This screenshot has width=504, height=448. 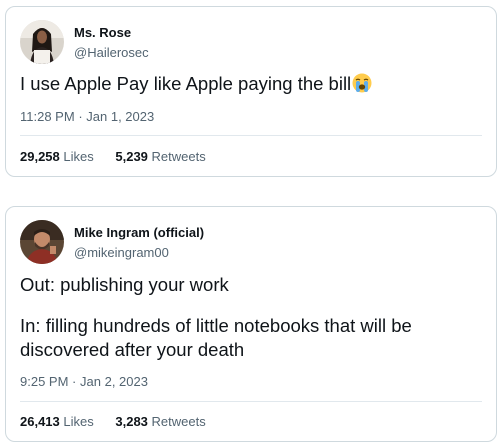 What do you see at coordinates (124, 284) in the screenshot?
I see `tweet-text-line: Out: publishing your work` at bounding box center [124, 284].